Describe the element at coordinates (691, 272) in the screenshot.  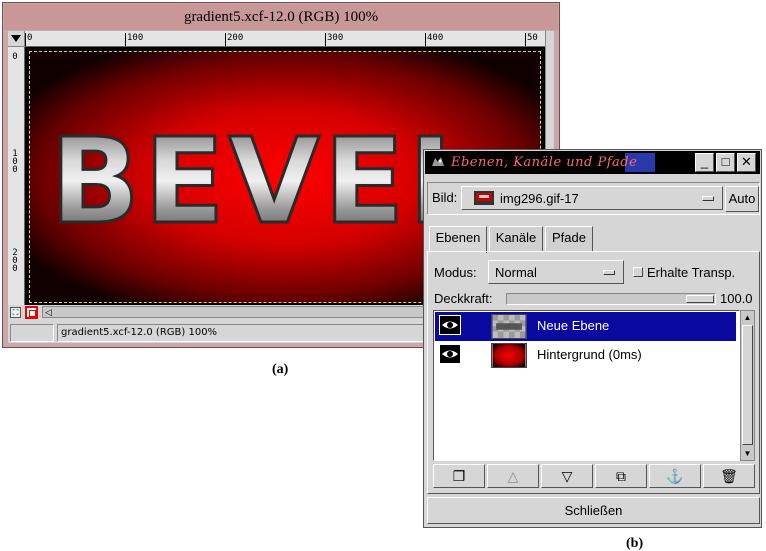
I see `keep-transparency-label: Erhalte Transp.` at that location.